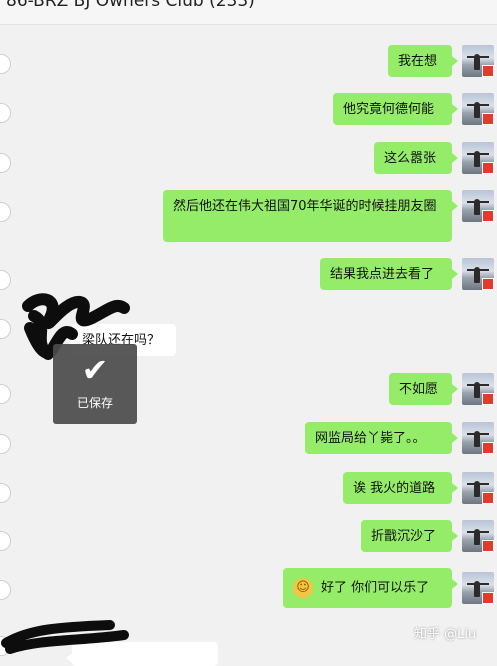  I want to click on message-text: 我在想, so click(418, 61).